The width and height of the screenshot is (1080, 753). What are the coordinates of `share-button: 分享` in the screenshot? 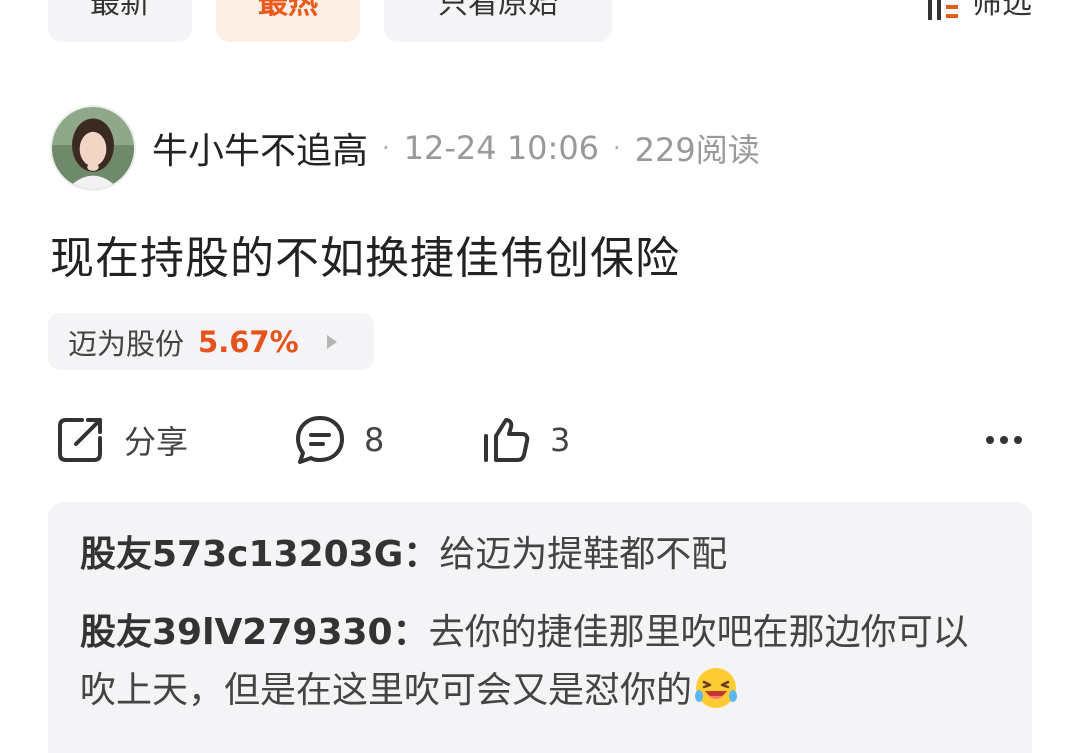 It's located at (120, 440).